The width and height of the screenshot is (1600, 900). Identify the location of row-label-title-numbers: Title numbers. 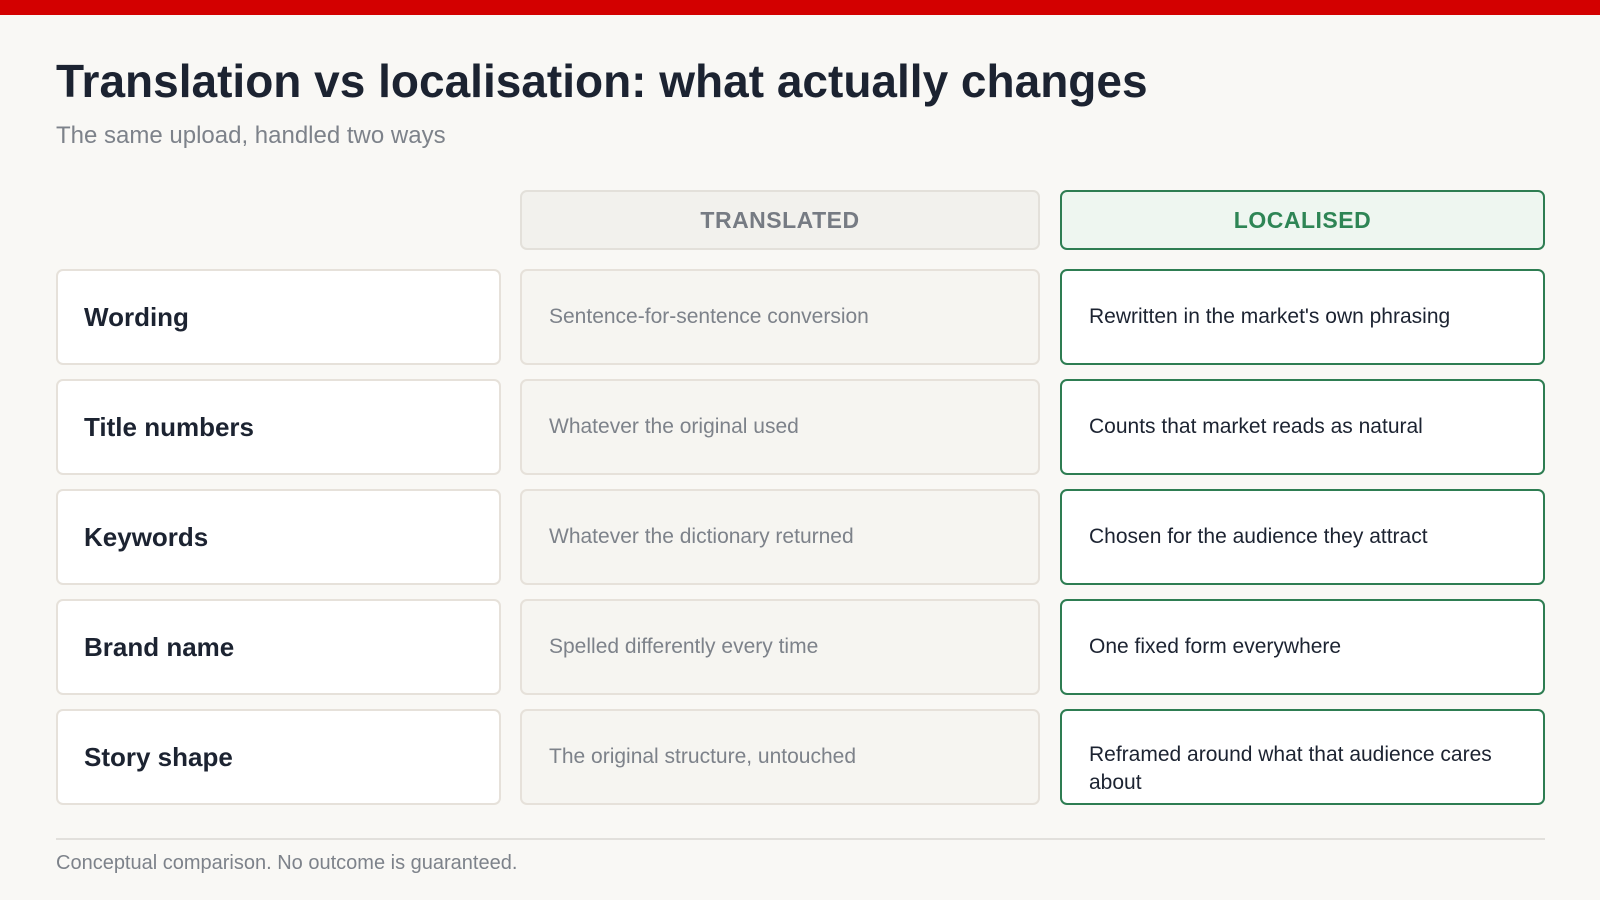
(278, 427).